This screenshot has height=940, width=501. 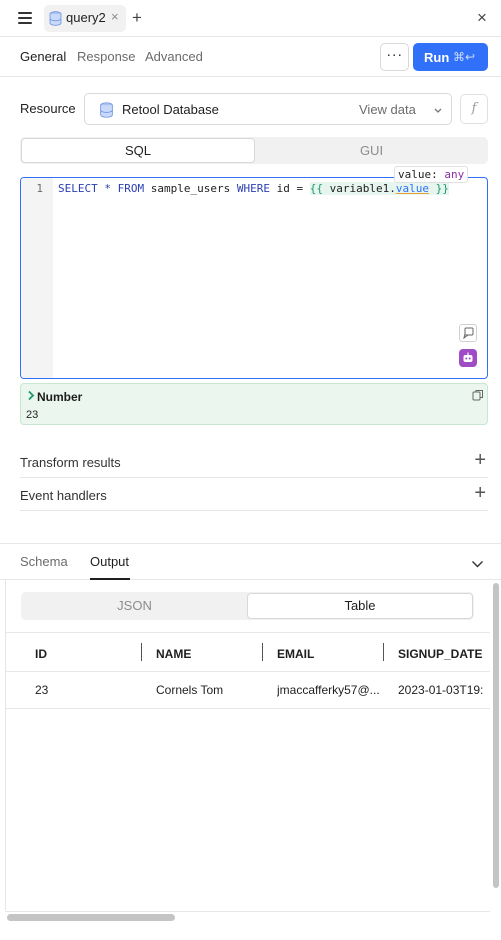 What do you see at coordinates (170, 109) in the screenshot?
I see `resource-name: Retool Database` at bounding box center [170, 109].